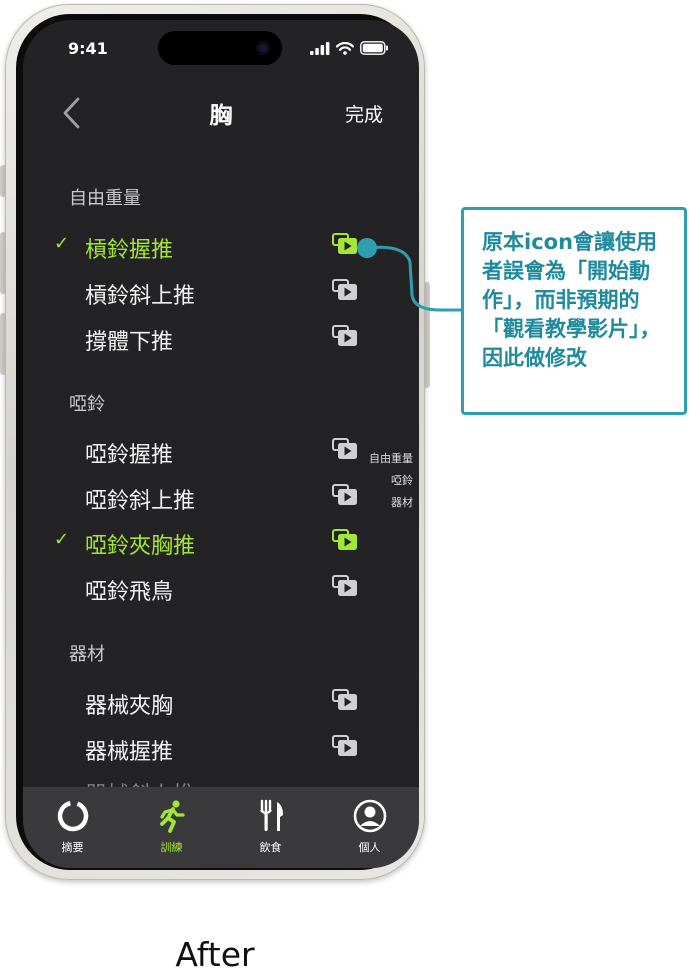 The width and height of the screenshot is (689, 974). I want to click on fork-knife-icon, so click(271, 815).